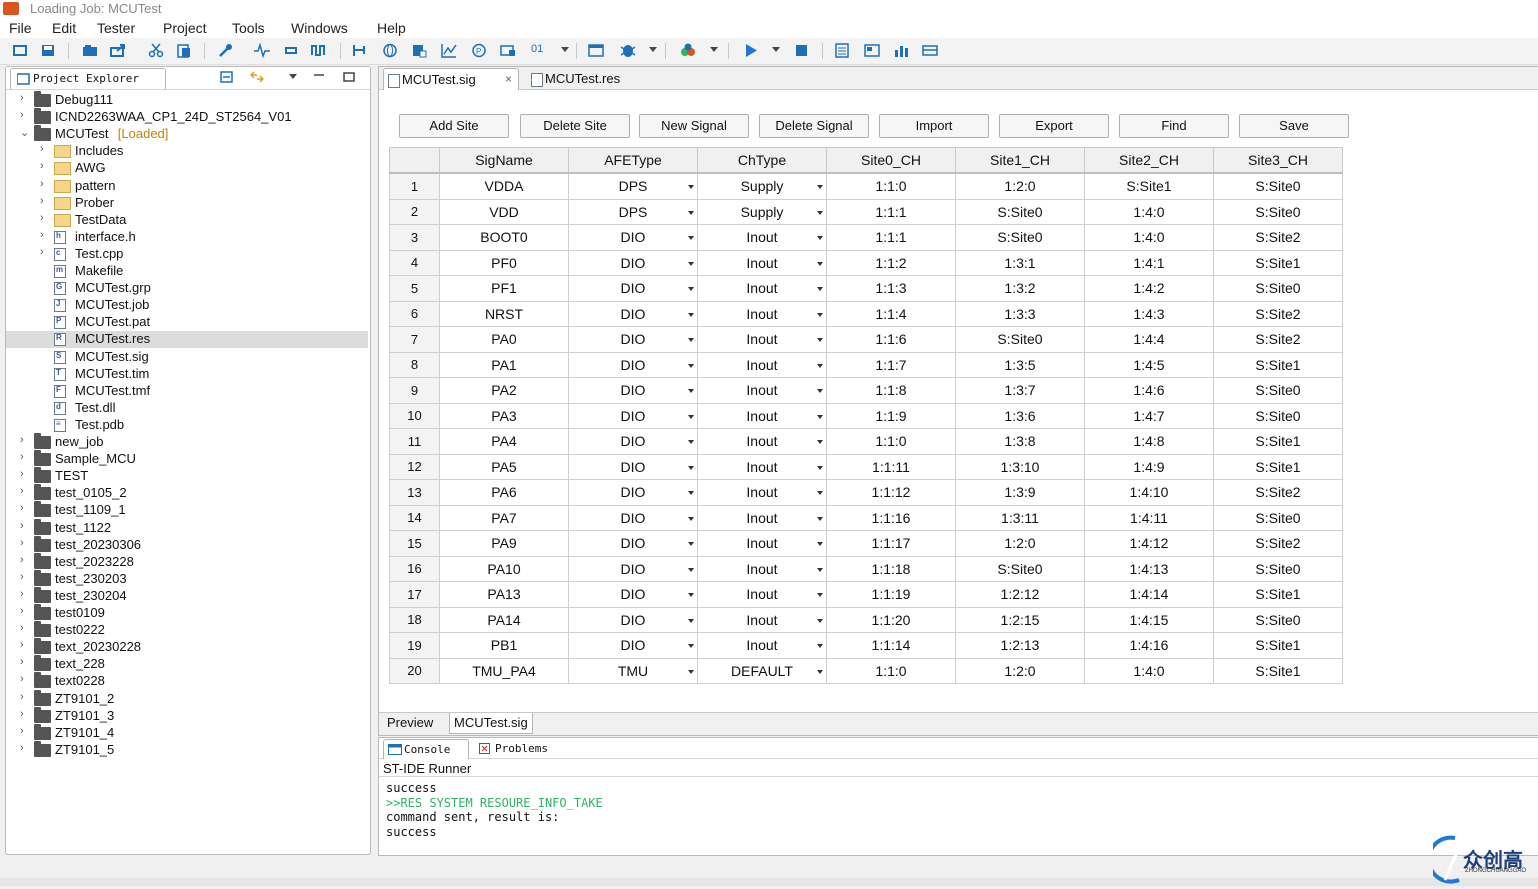 The width and height of the screenshot is (1538, 889). Describe the element at coordinates (319, 28) in the screenshot. I see `menu-windows: Windows` at that location.